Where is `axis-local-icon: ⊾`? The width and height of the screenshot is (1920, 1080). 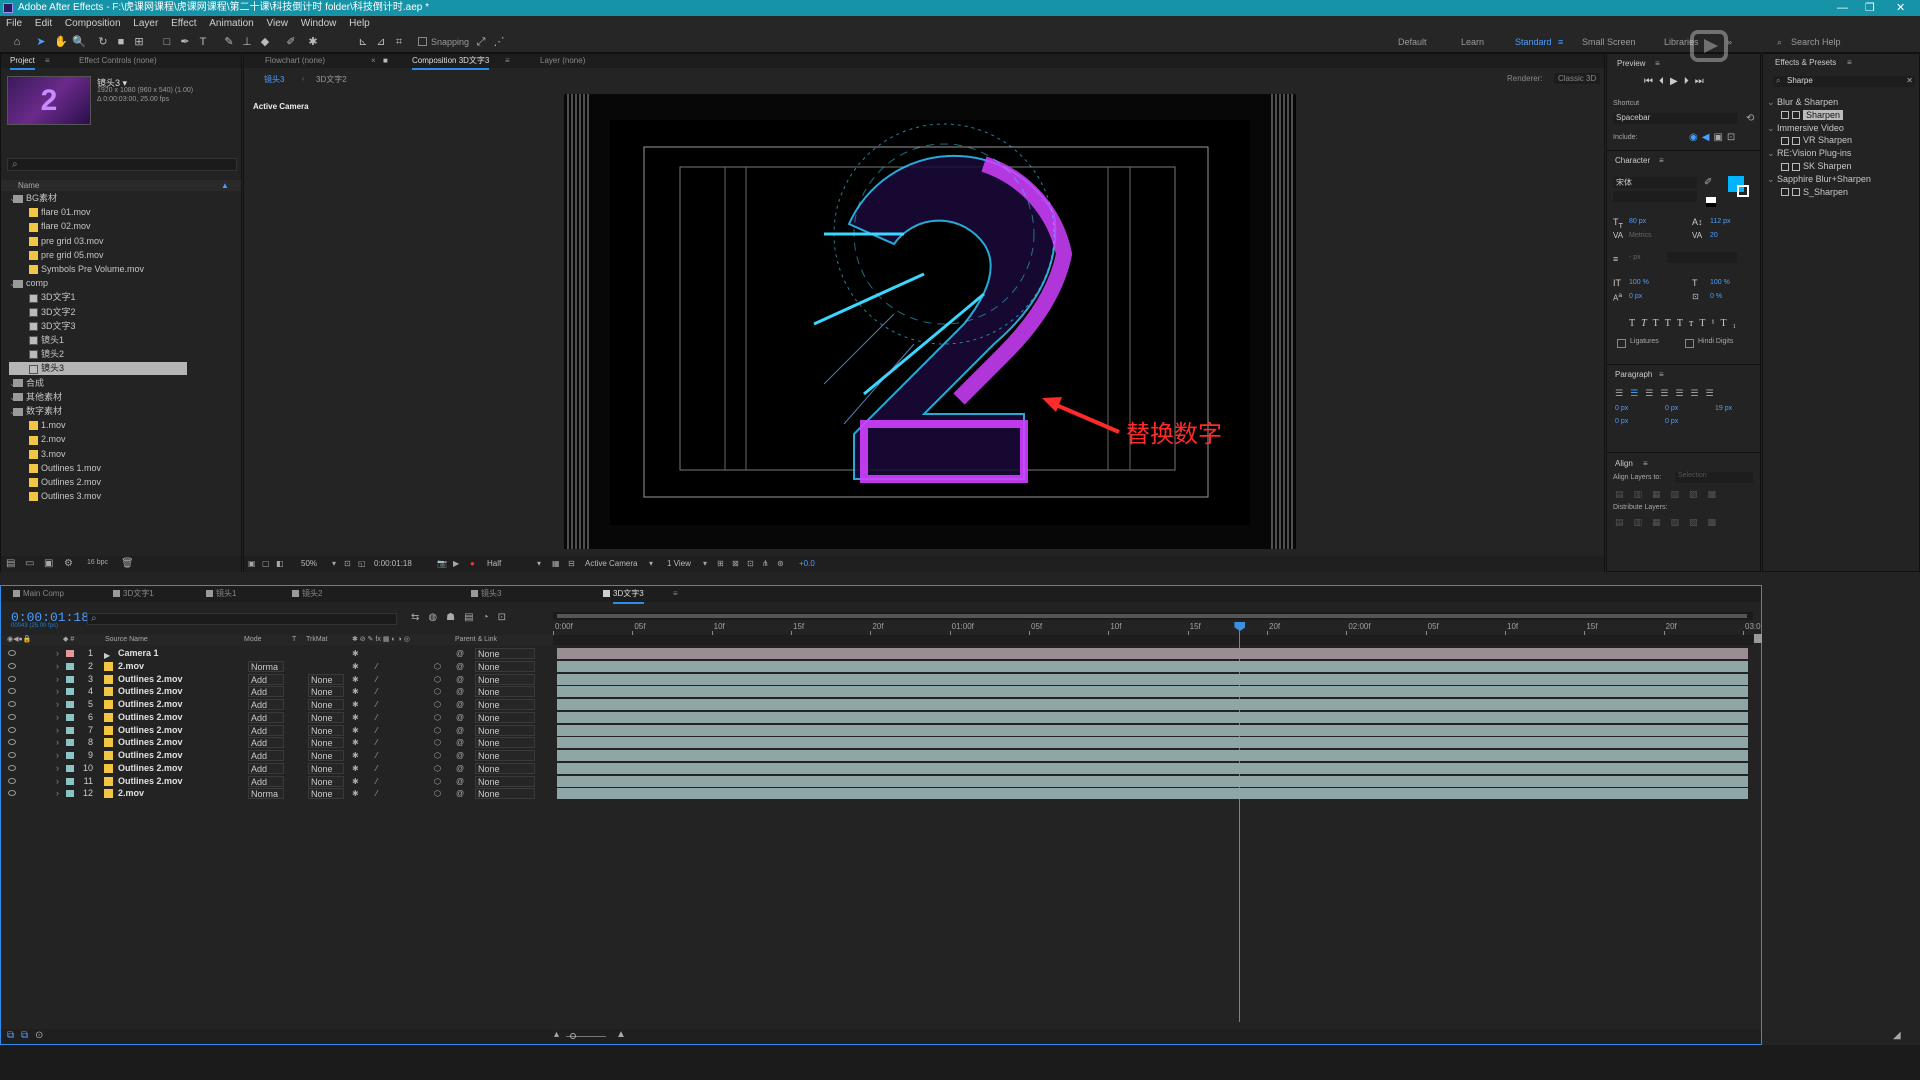 axis-local-icon: ⊾ is located at coordinates (363, 42).